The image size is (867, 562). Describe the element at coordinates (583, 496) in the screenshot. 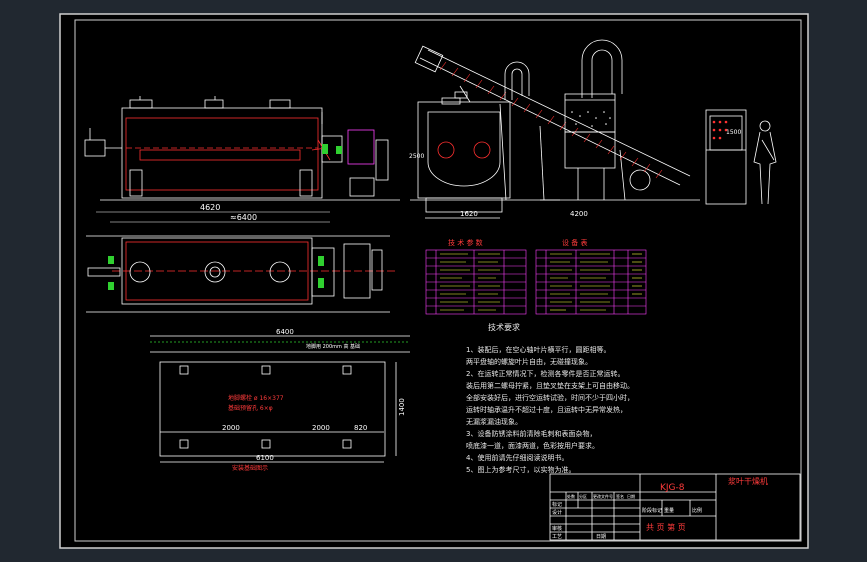

I see `title-col-zone: 分区` at that location.